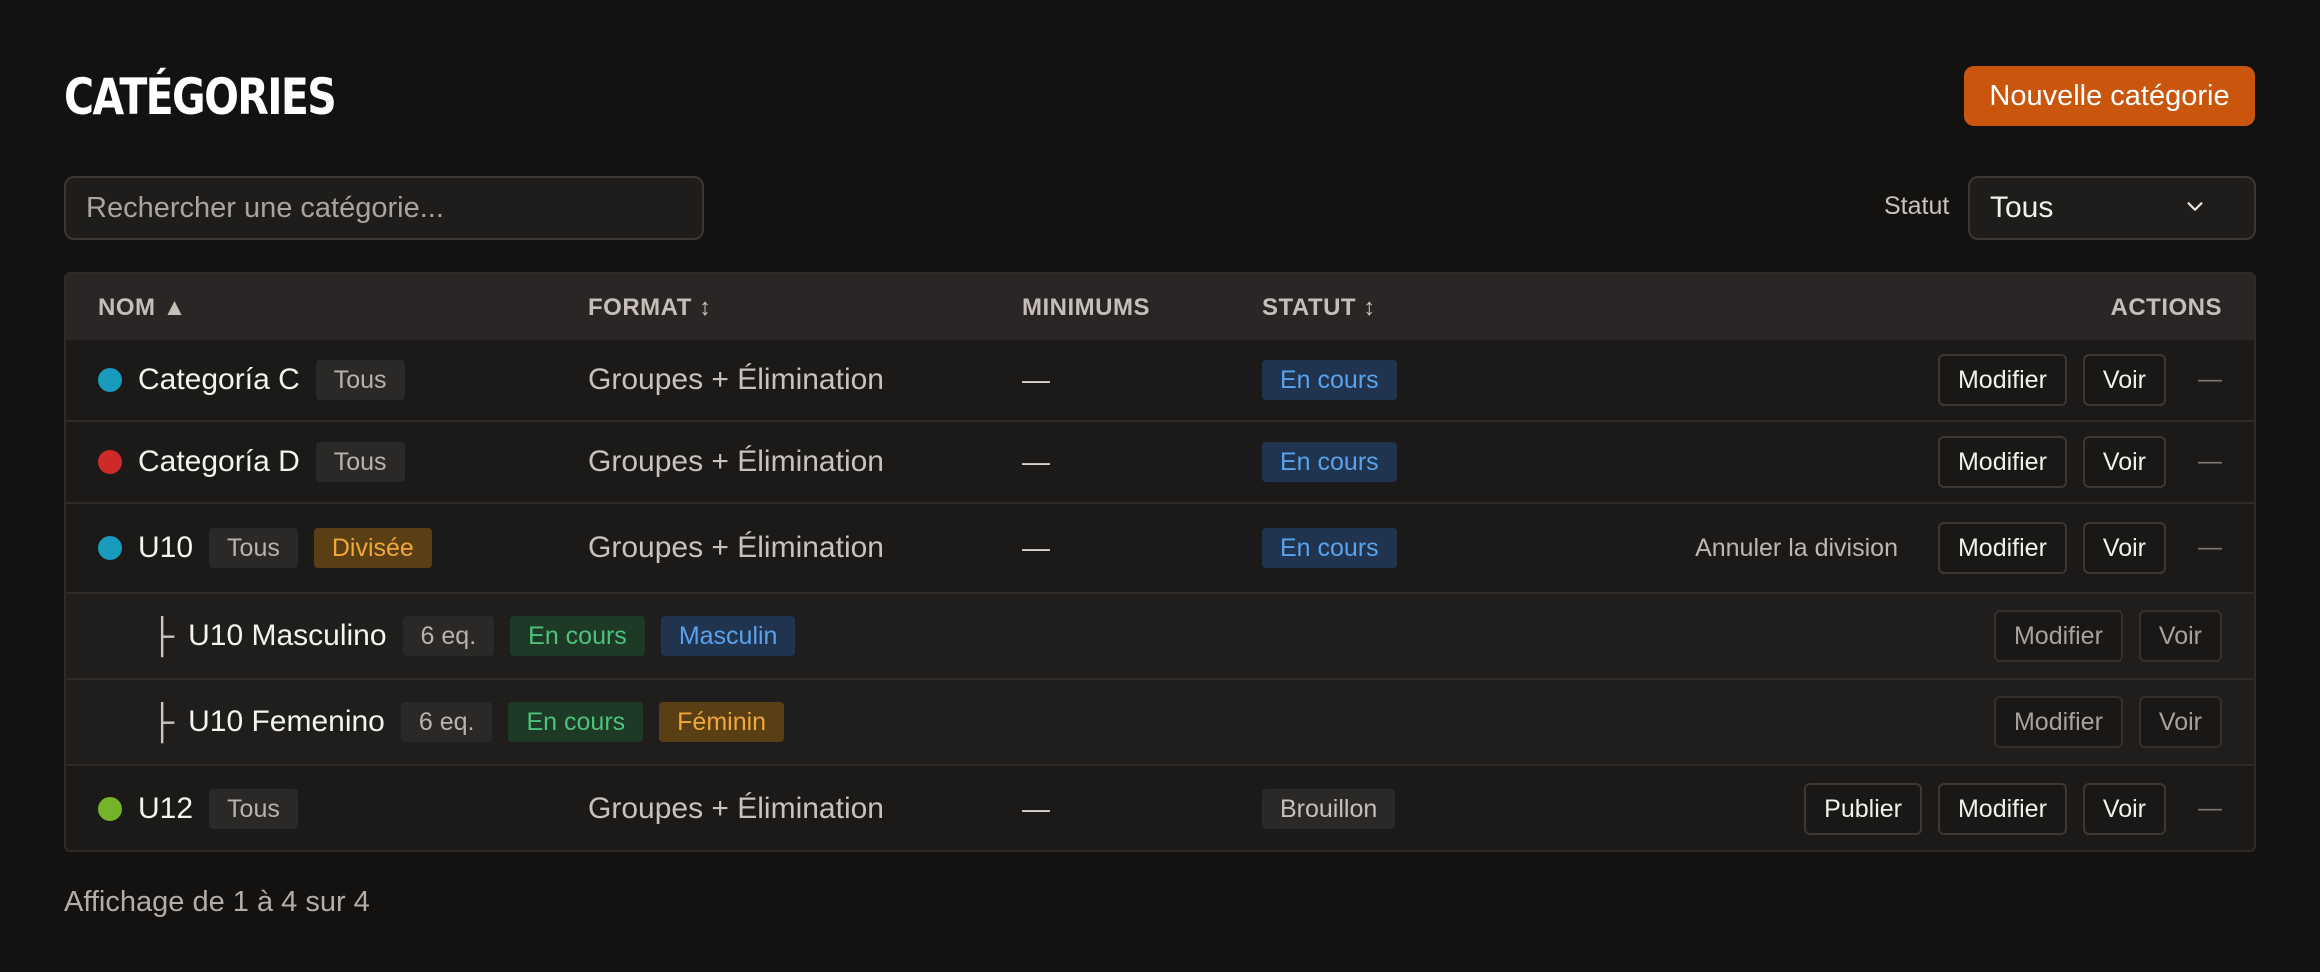  I want to click on column-header-format: FORMAT ↕, so click(650, 308).